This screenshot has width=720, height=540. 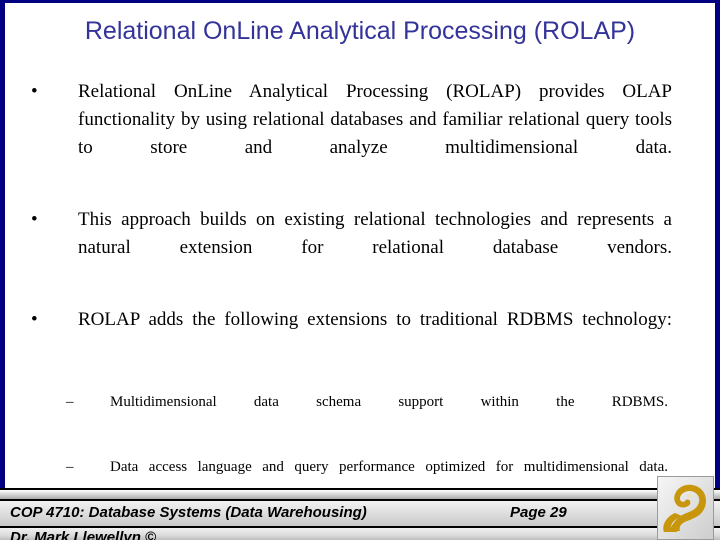 I want to click on footer-author-label: Dr. Mark Llewellyn ©, so click(x=83, y=534).